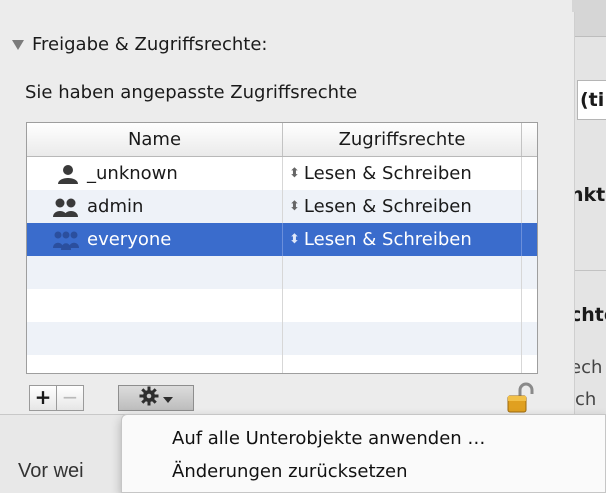  Describe the element at coordinates (282, 206) in the screenshot. I see `table-row: admin ⬍ Lesen & Schreiben` at that location.